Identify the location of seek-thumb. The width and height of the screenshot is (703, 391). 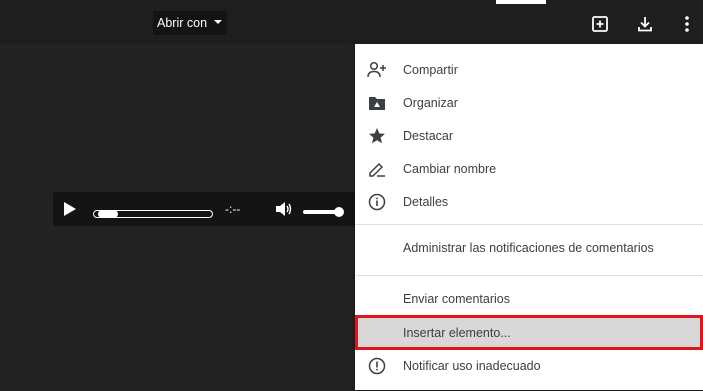
(108, 214).